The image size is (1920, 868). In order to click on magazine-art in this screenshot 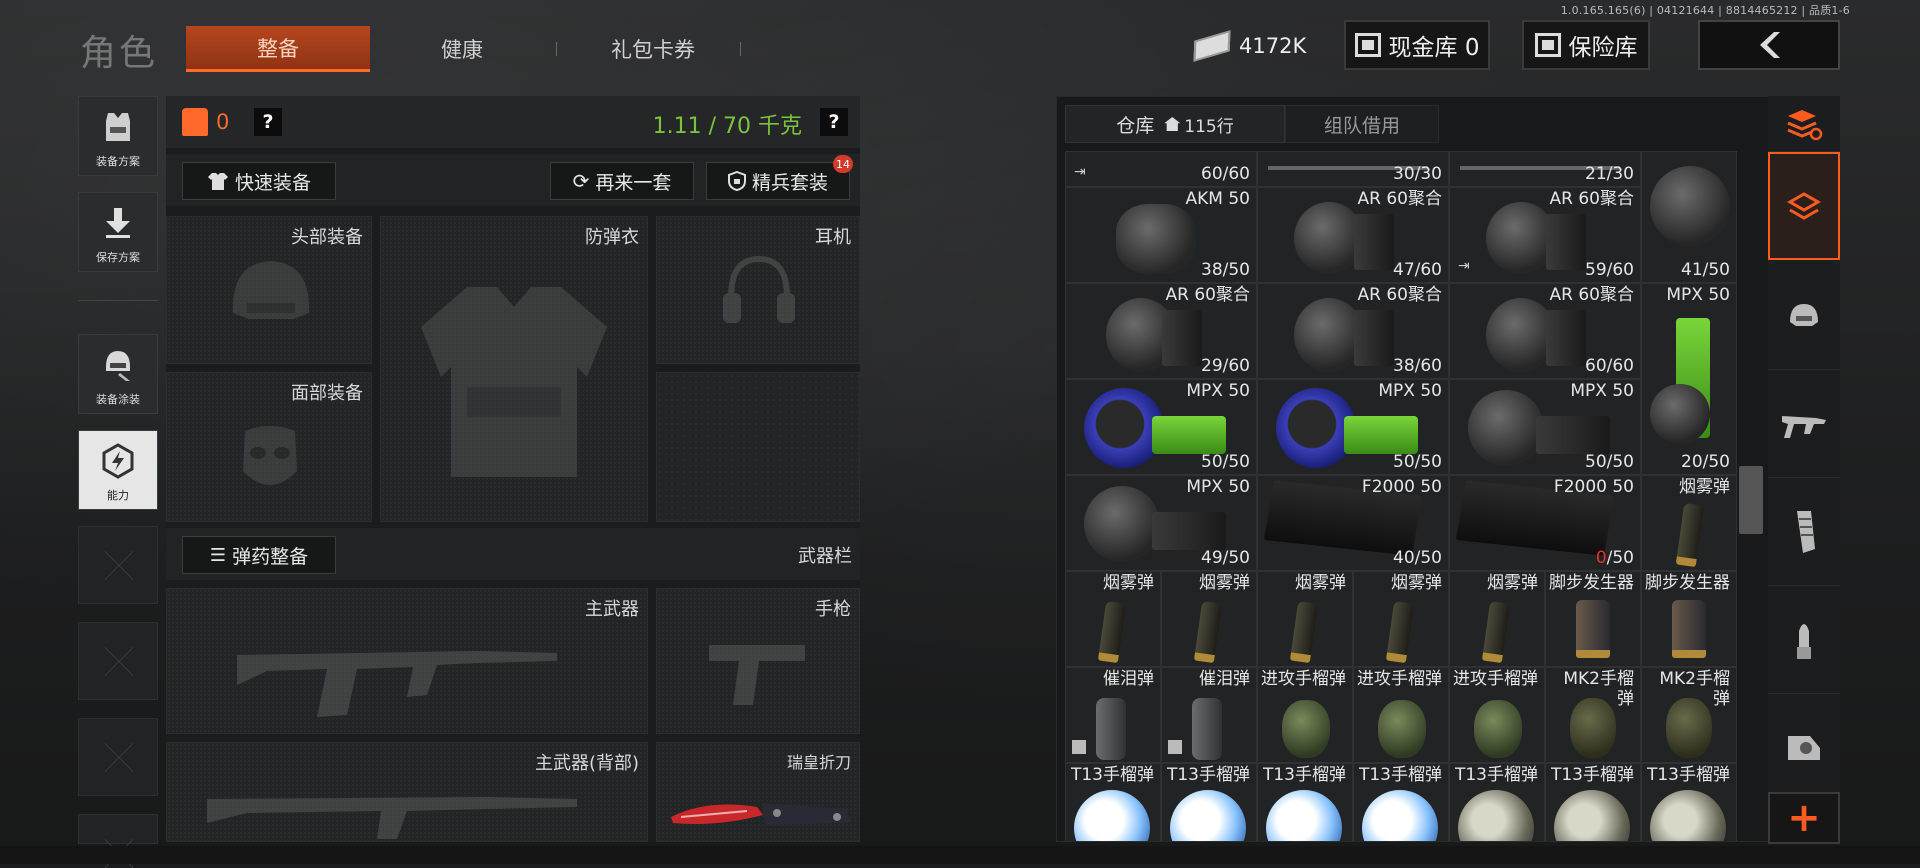, I will do `click(1566, 338)`.